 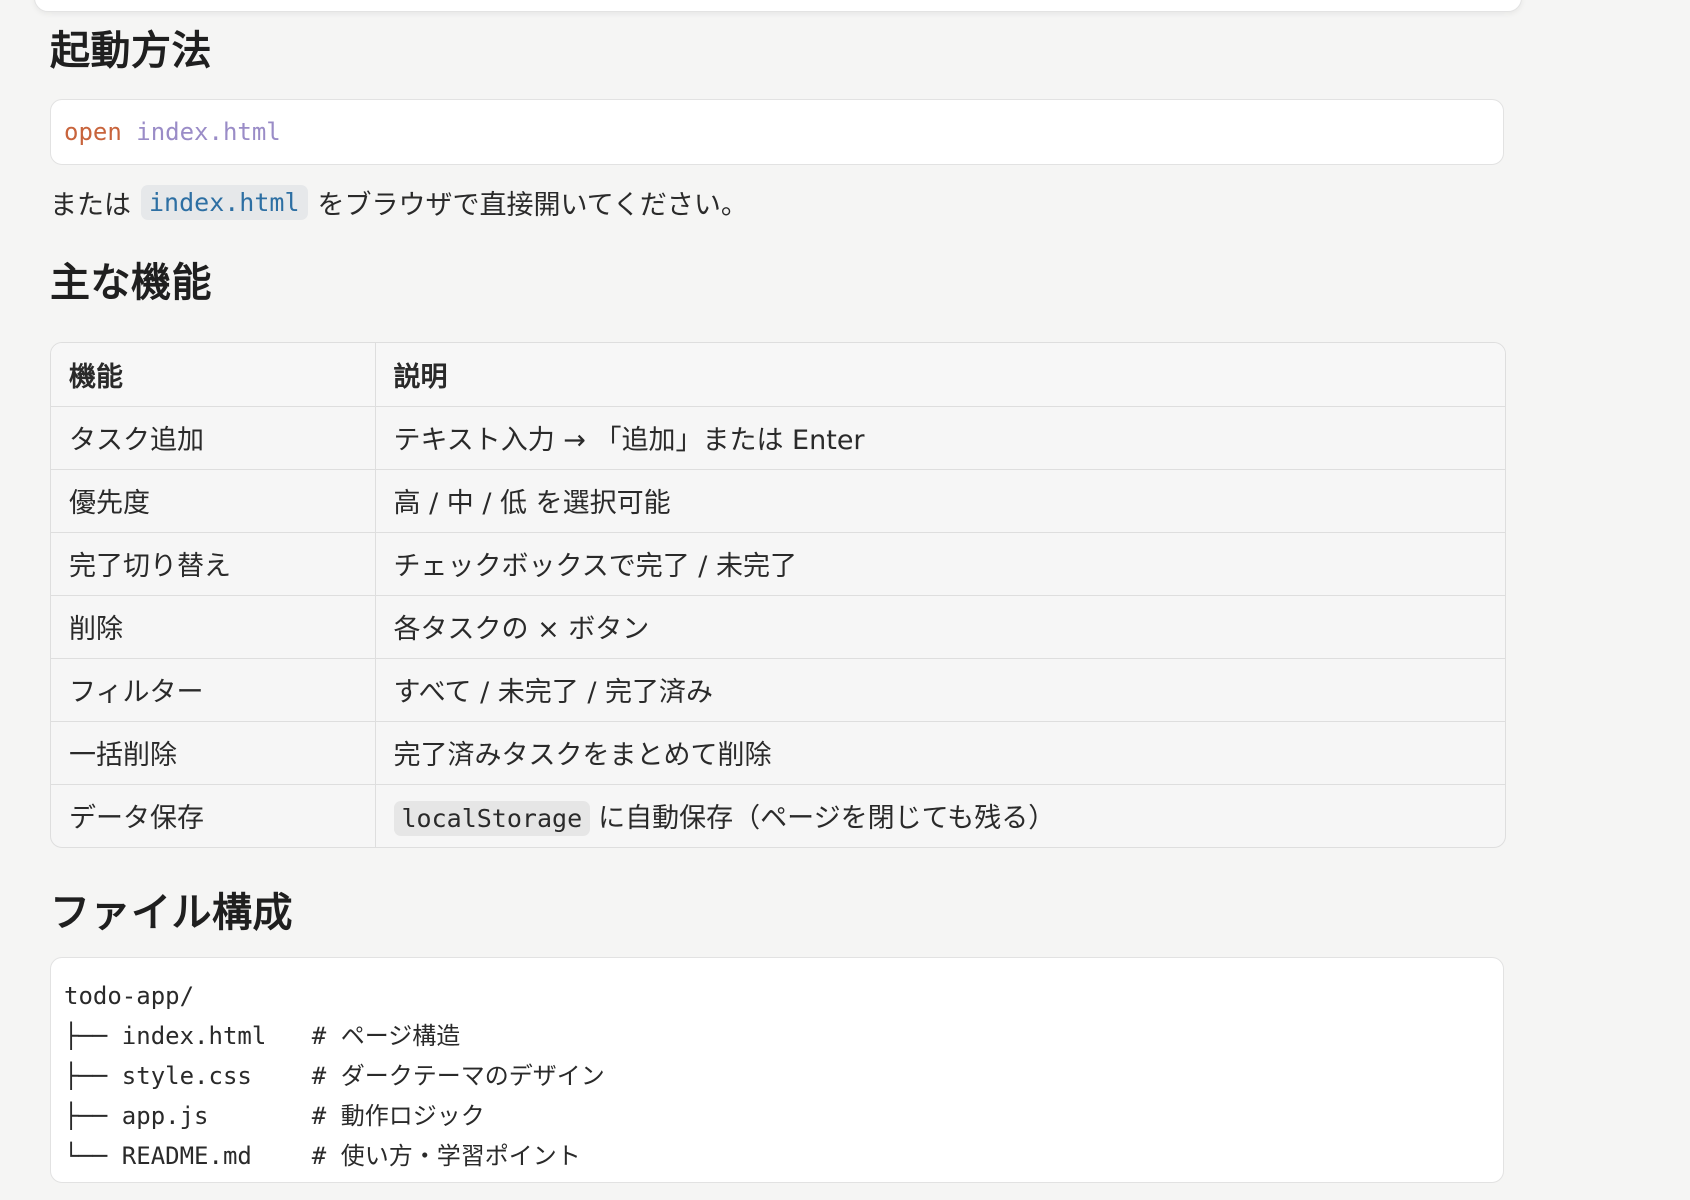 What do you see at coordinates (93, 1156) in the screenshot?
I see `tree-branch: └──` at bounding box center [93, 1156].